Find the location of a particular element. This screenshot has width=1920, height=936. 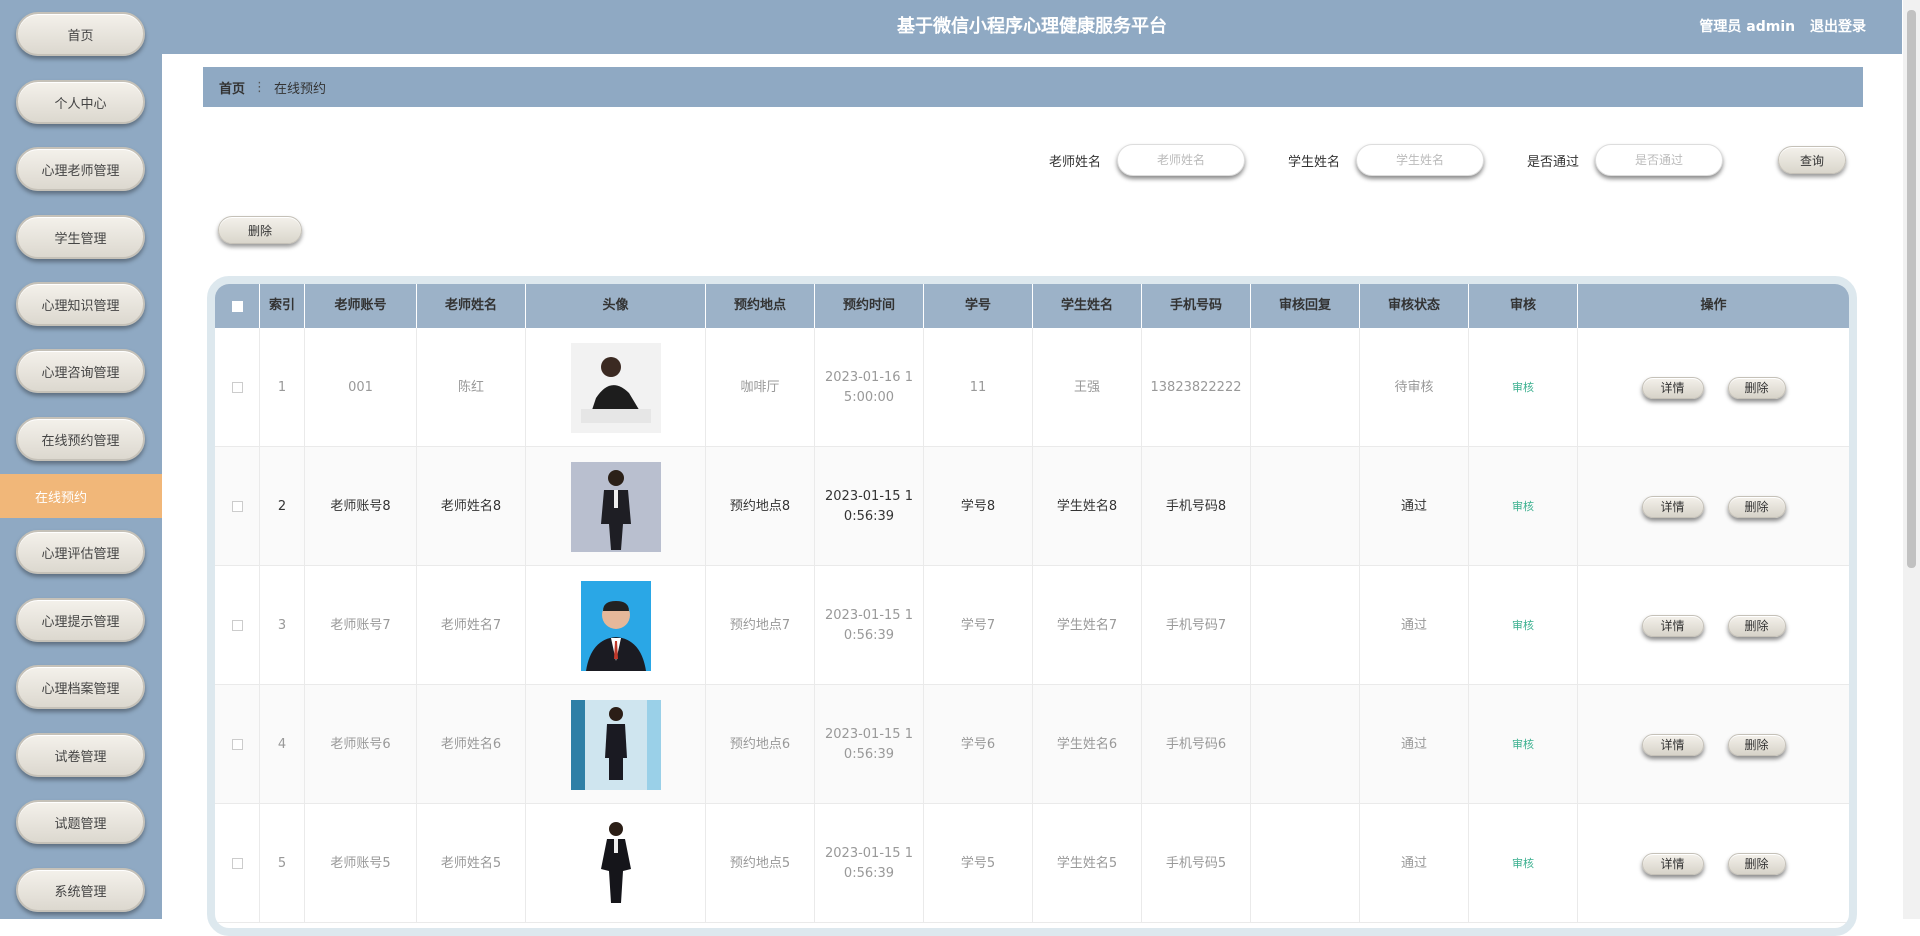

cell-place: 预约地点8 is located at coordinates (760, 506).